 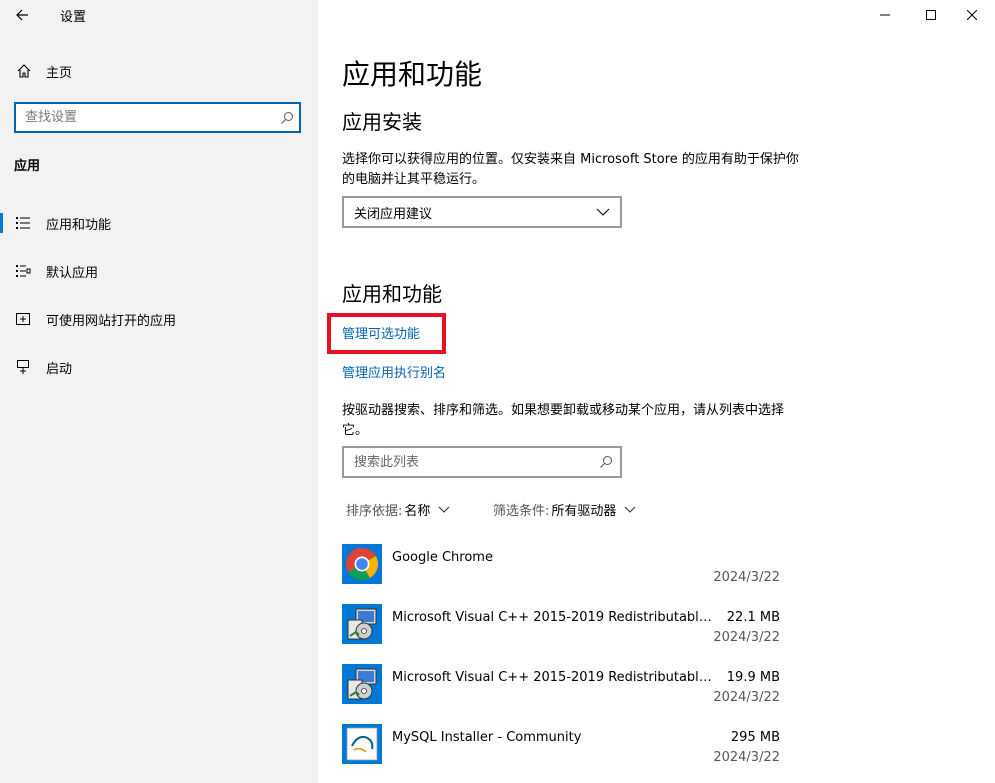 I want to click on app-install-dropdown: 关闭应用建议, so click(x=482, y=212).